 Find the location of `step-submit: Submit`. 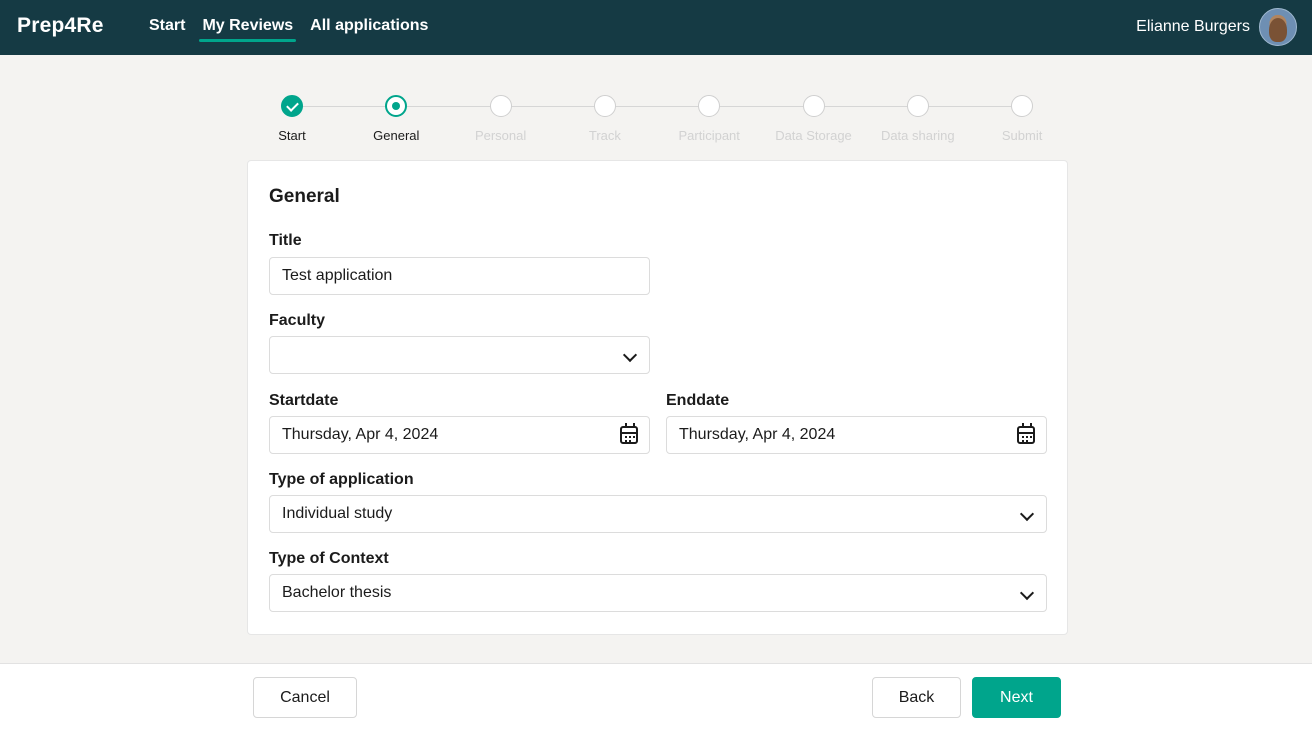

step-submit: Submit is located at coordinates (1022, 119).